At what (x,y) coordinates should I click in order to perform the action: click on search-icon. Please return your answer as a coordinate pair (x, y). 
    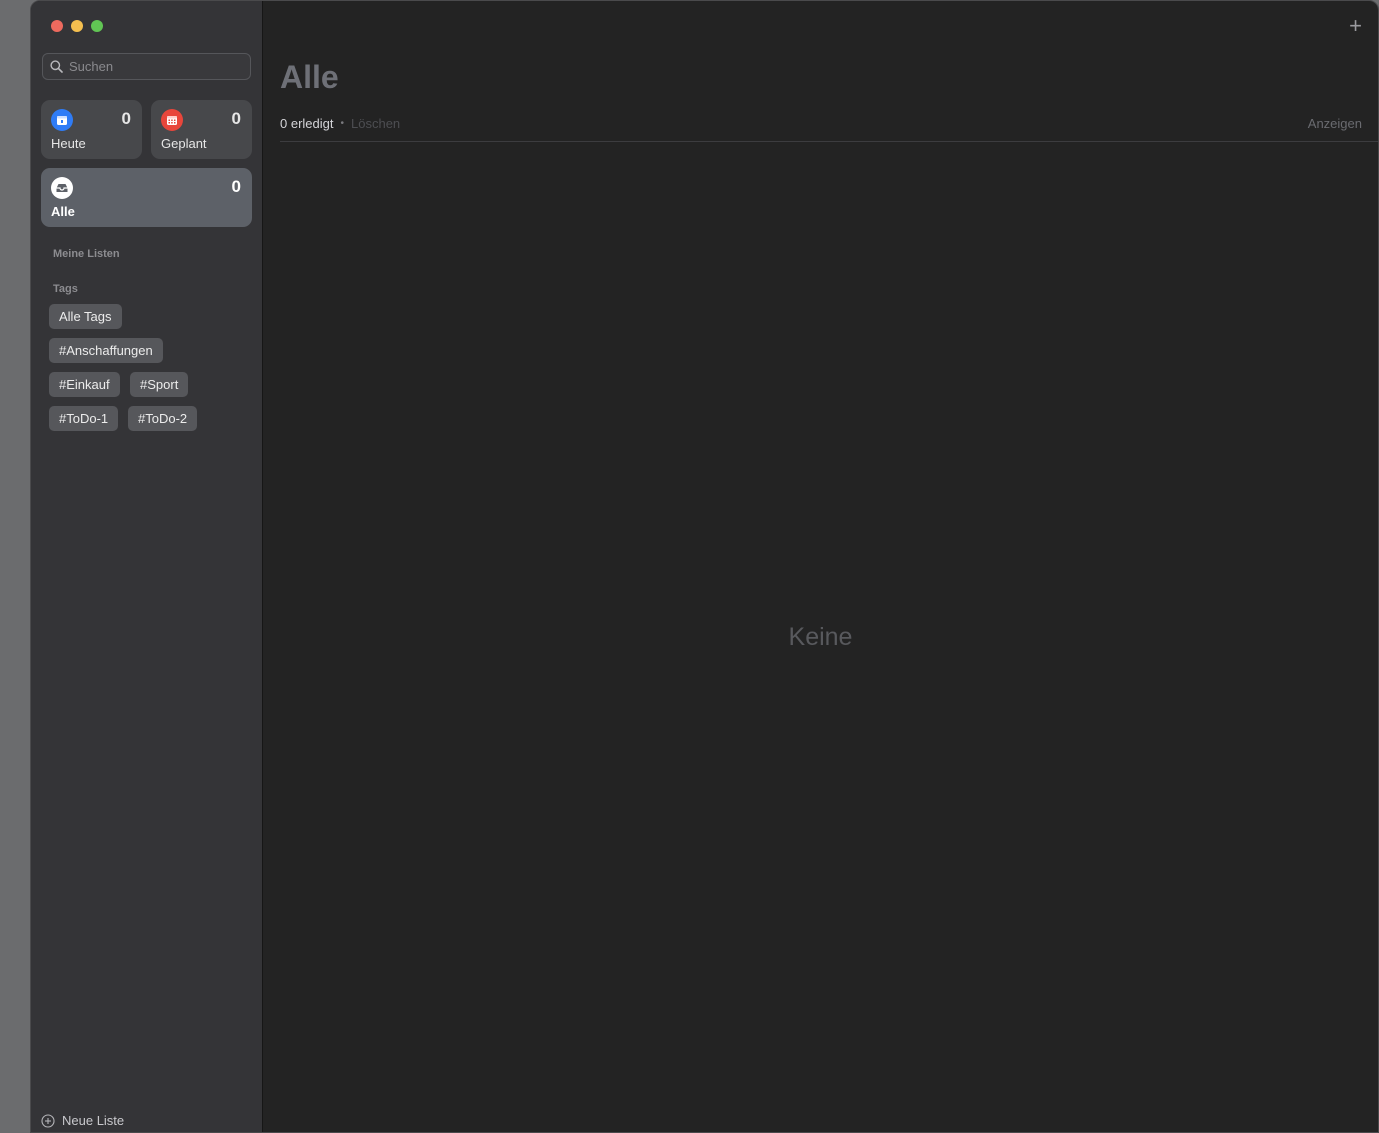
    Looking at the image, I should click on (56, 66).